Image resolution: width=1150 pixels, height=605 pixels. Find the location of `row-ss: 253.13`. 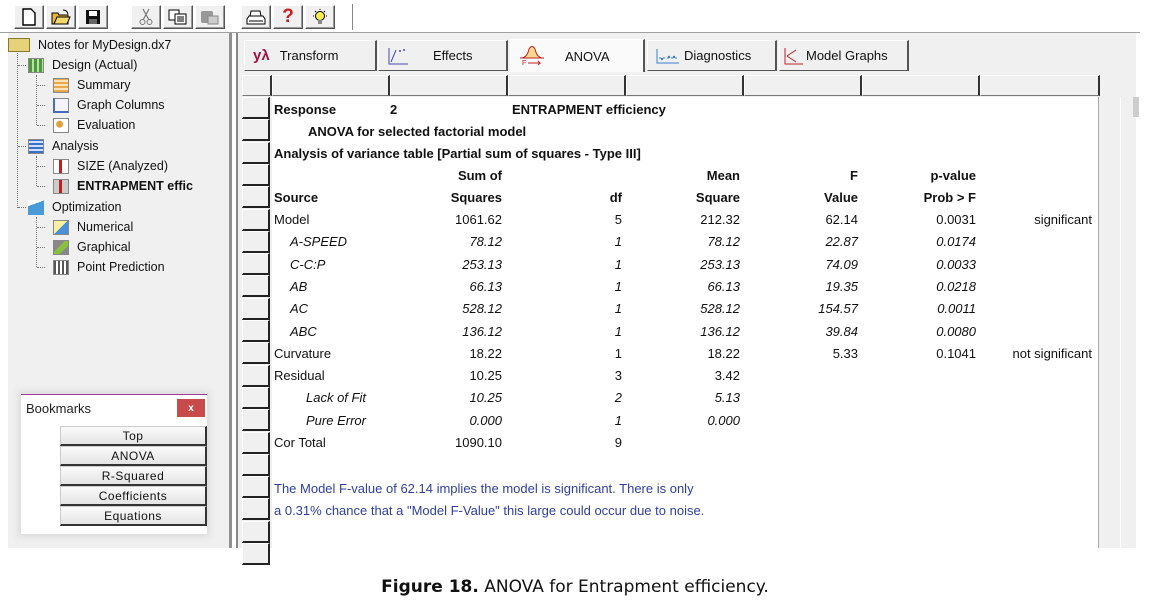

row-ss: 253.13 is located at coordinates (482, 264).